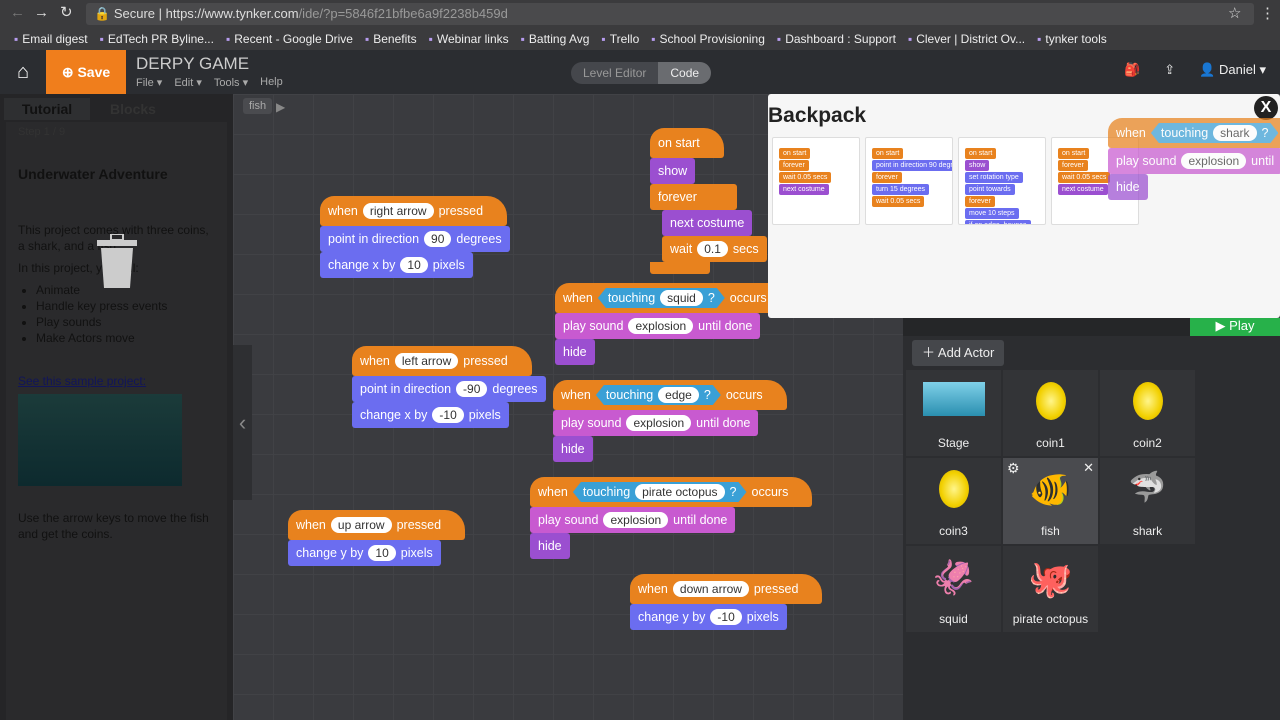 The width and height of the screenshot is (1280, 720). What do you see at coordinates (398, 211) in the screenshot?
I see `block-input: right arrow` at bounding box center [398, 211].